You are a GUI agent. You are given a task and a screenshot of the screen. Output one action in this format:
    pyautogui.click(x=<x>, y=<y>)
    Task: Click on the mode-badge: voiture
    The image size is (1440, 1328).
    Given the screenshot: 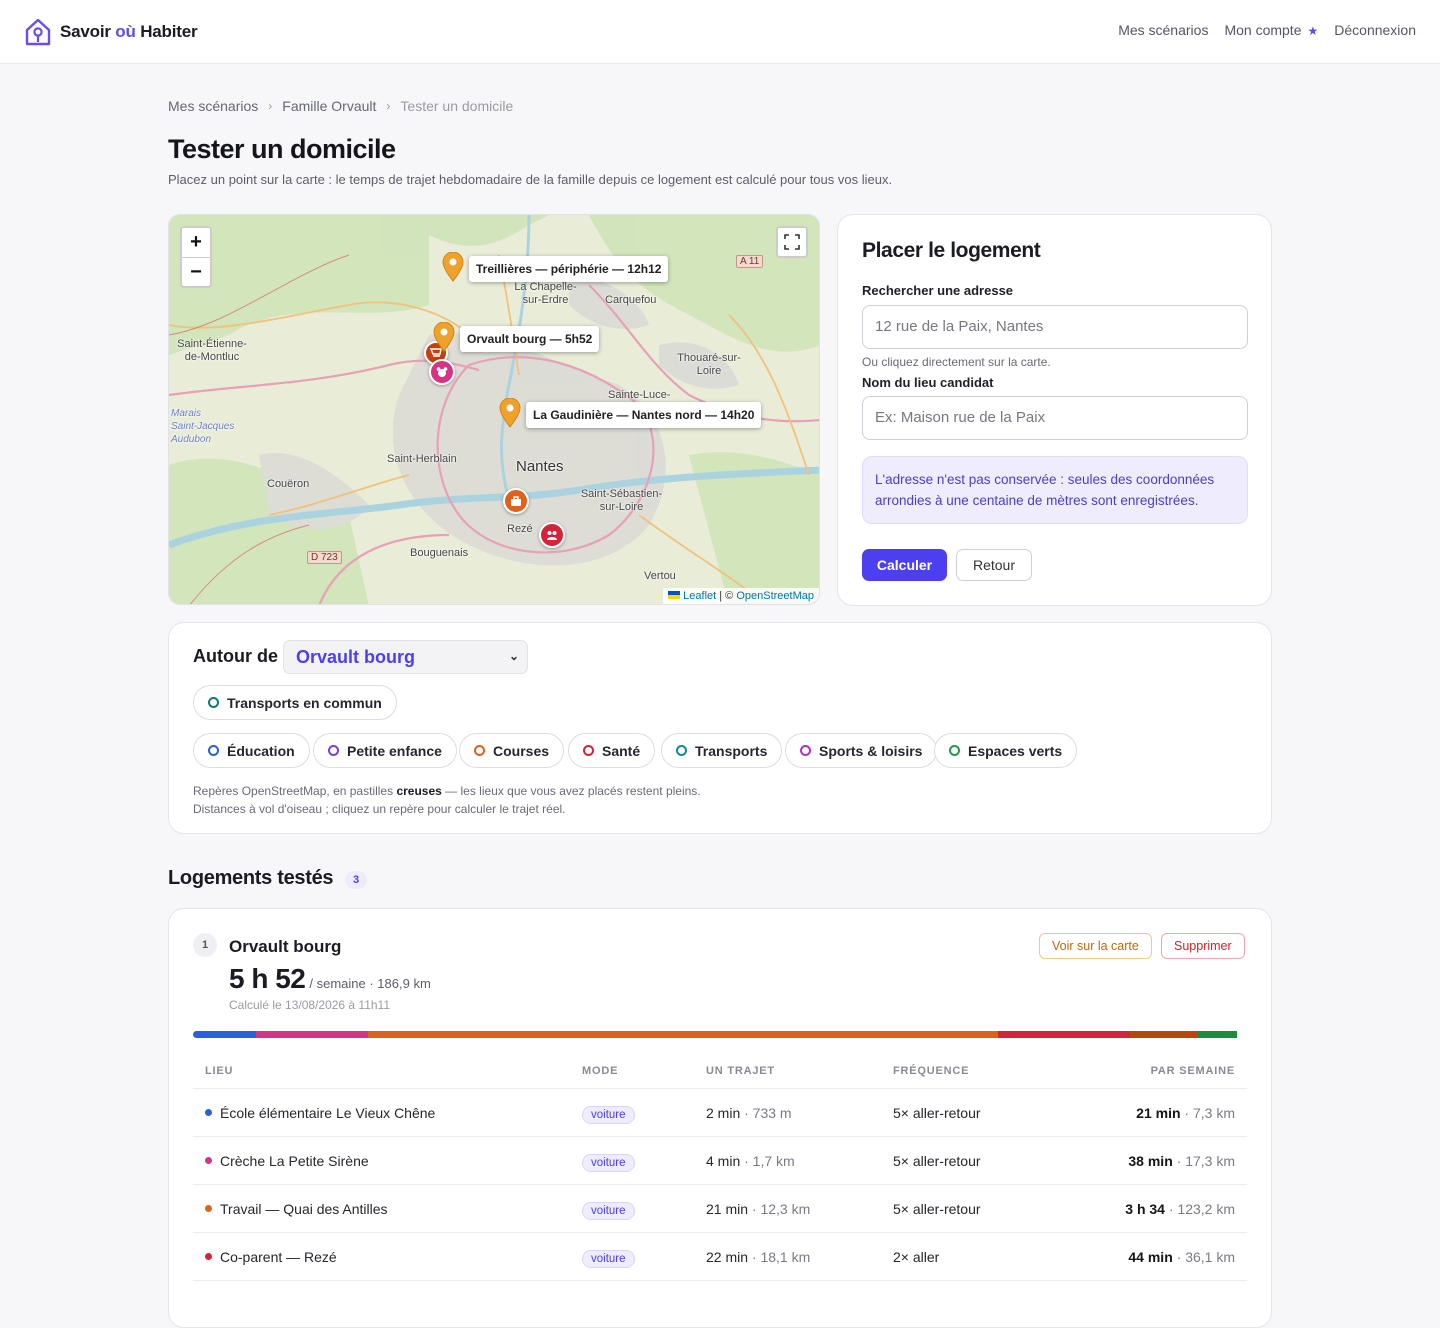 What is the action you would take?
    pyautogui.click(x=608, y=1115)
    